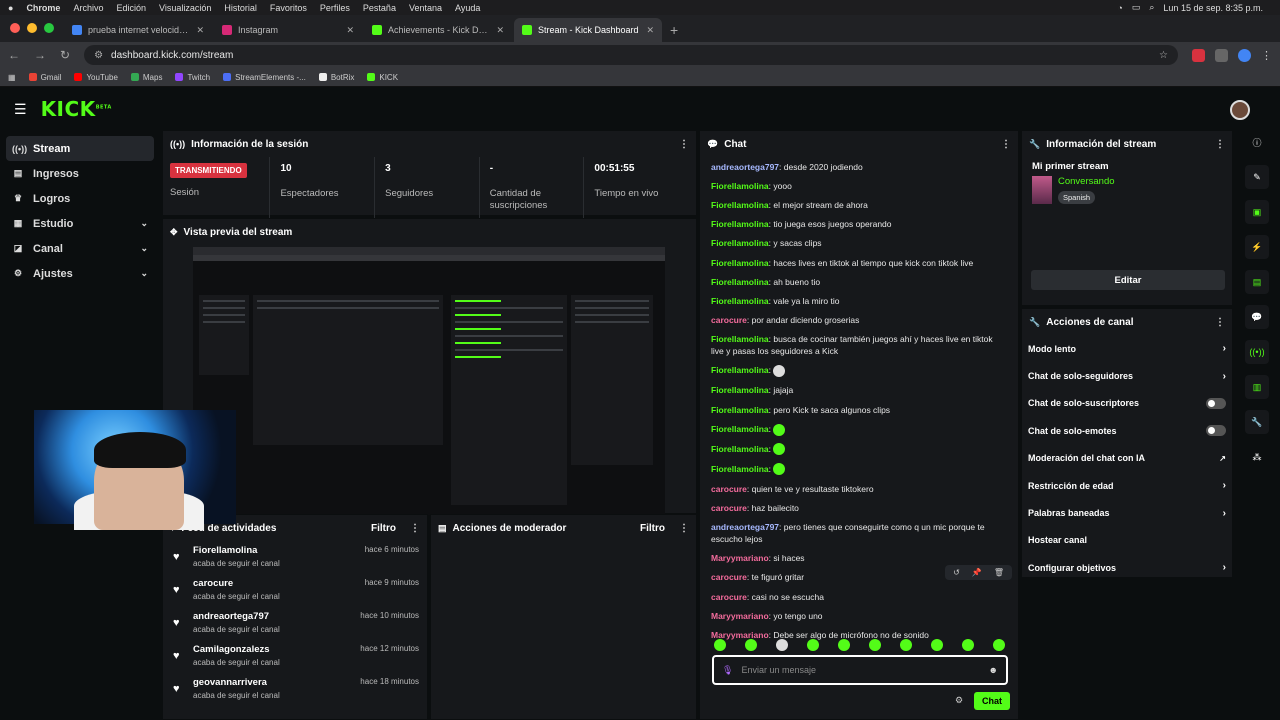  Describe the element at coordinates (1216, 403) in the screenshot. I see `subscribers-only-toggle` at that location.